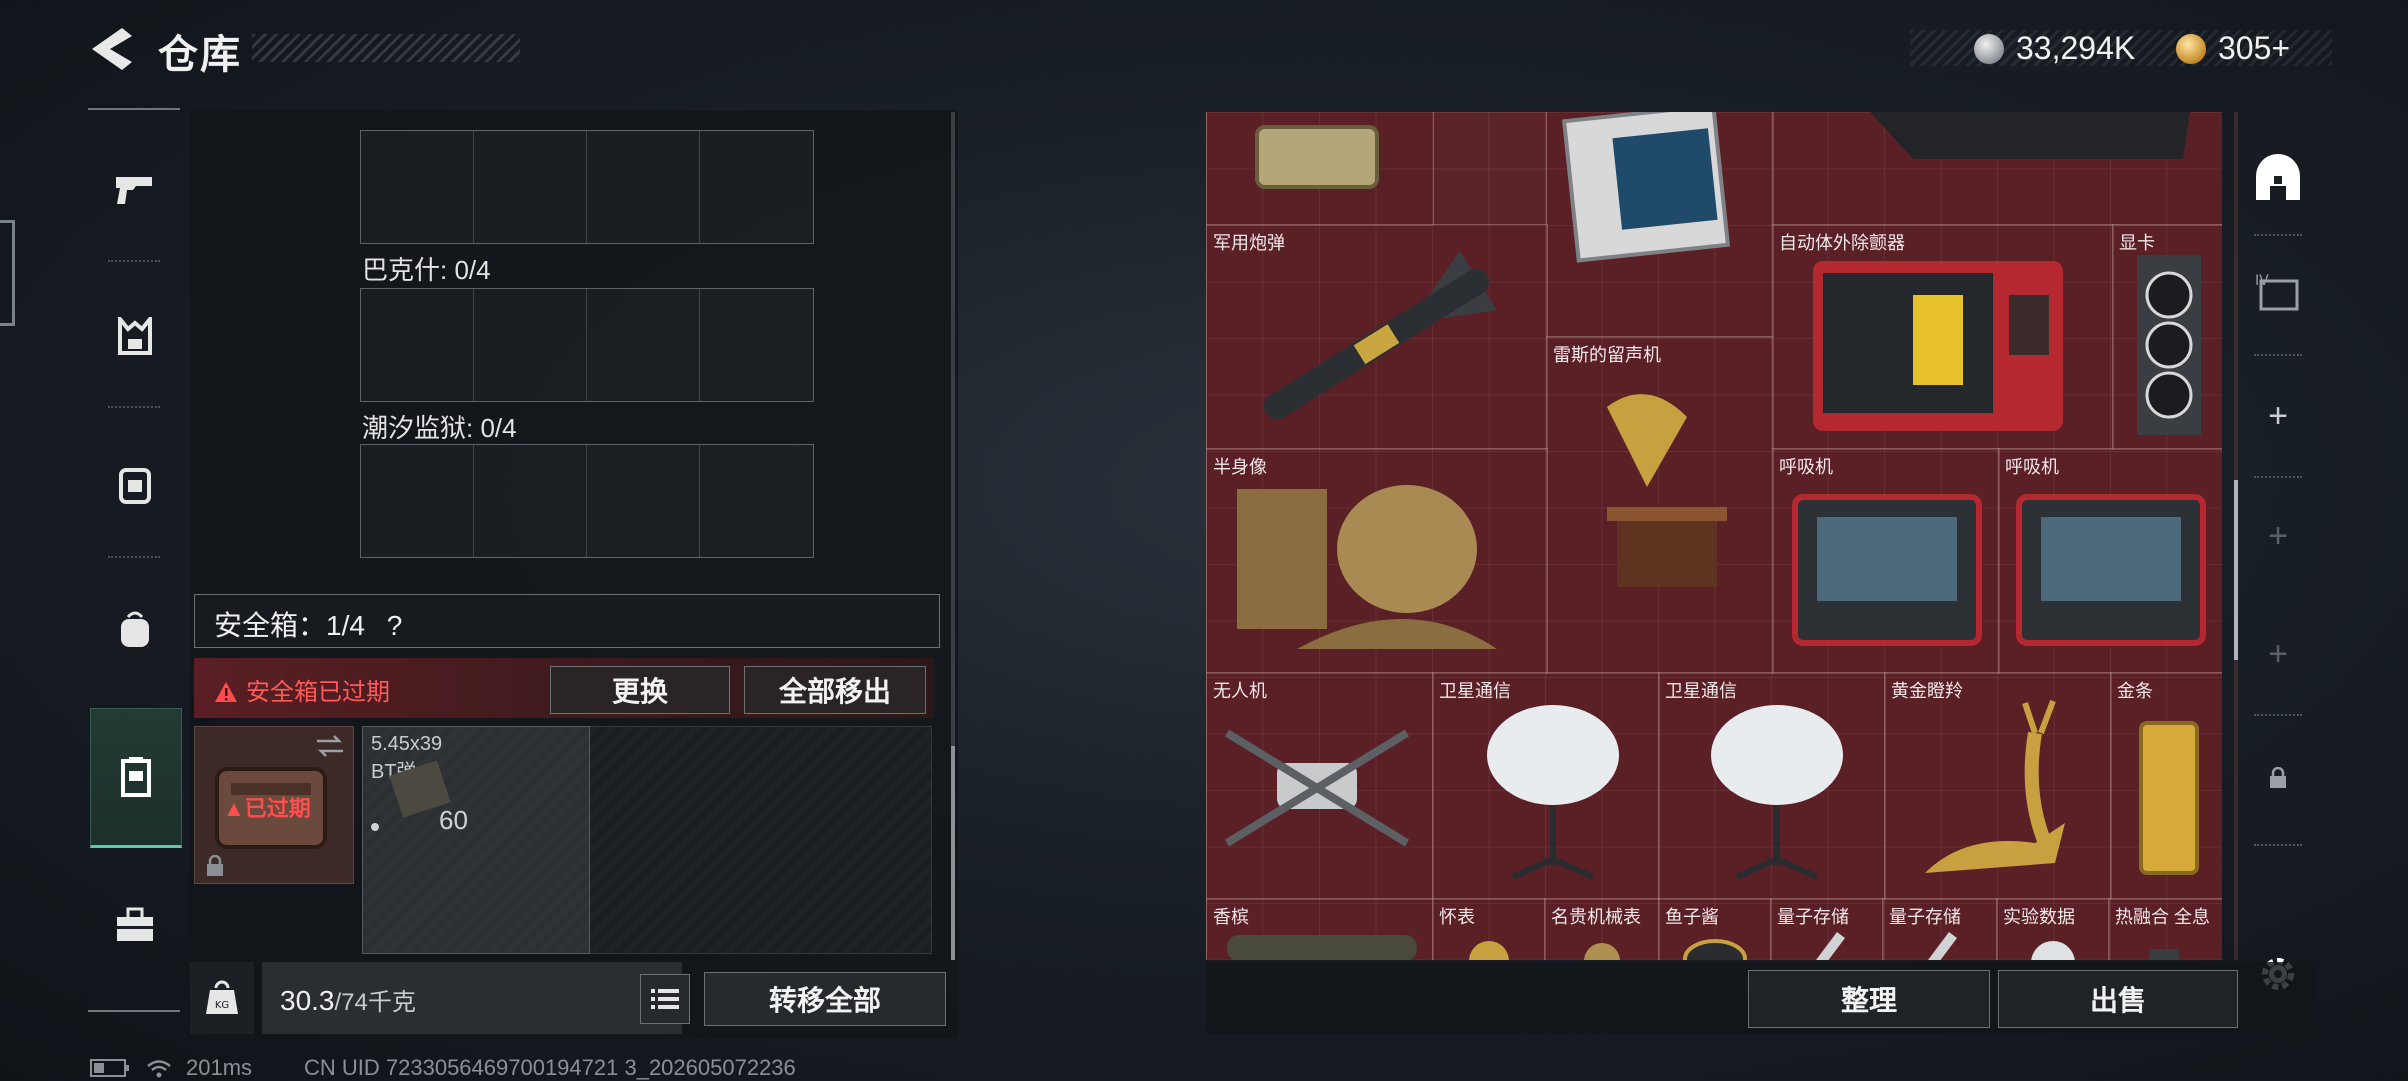  What do you see at coordinates (2076, 48) in the screenshot?
I see `silver-currency-value: 33,294K` at bounding box center [2076, 48].